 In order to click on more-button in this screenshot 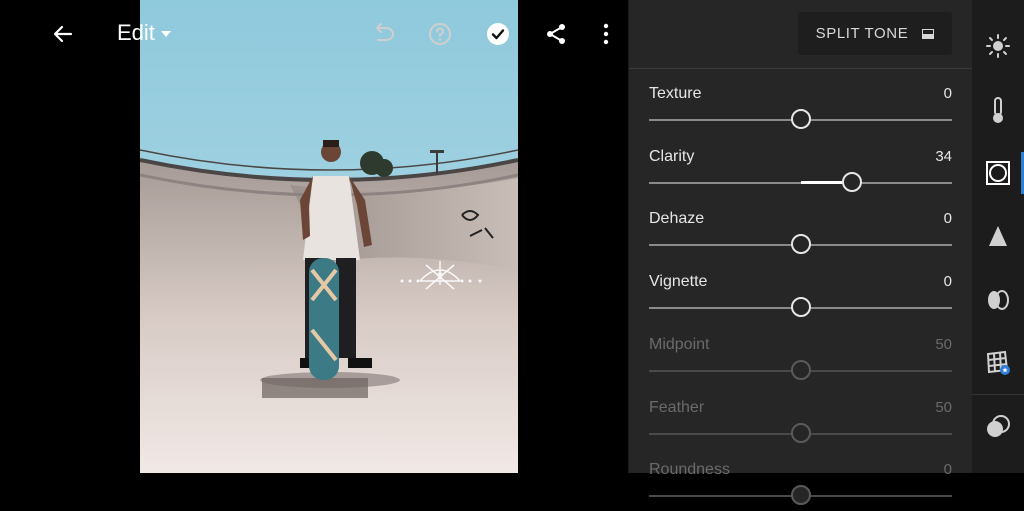, I will do `click(606, 34)`.